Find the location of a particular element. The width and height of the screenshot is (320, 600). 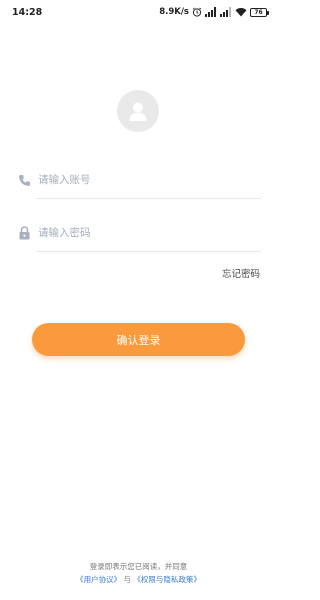

agreement-prefix: 登录即表示您已阅读，并同意 is located at coordinates (138, 566).